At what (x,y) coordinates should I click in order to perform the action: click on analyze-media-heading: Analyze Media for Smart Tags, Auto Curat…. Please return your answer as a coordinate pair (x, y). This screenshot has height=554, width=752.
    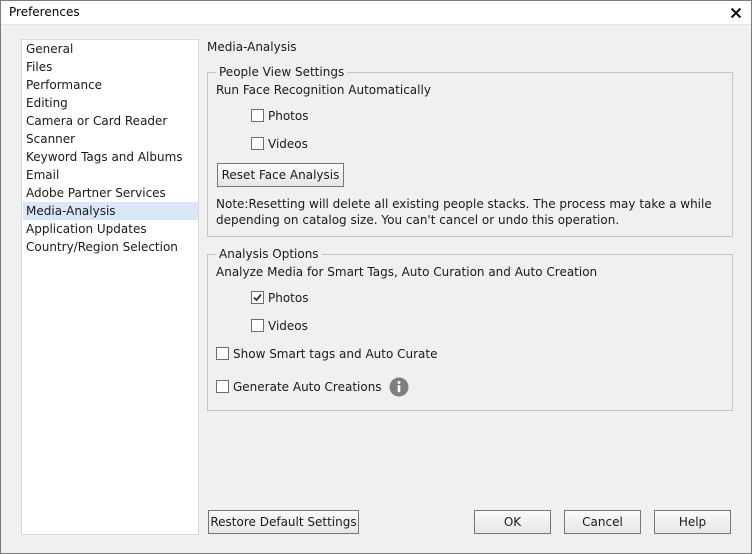
    Looking at the image, I should click on (407, 272).